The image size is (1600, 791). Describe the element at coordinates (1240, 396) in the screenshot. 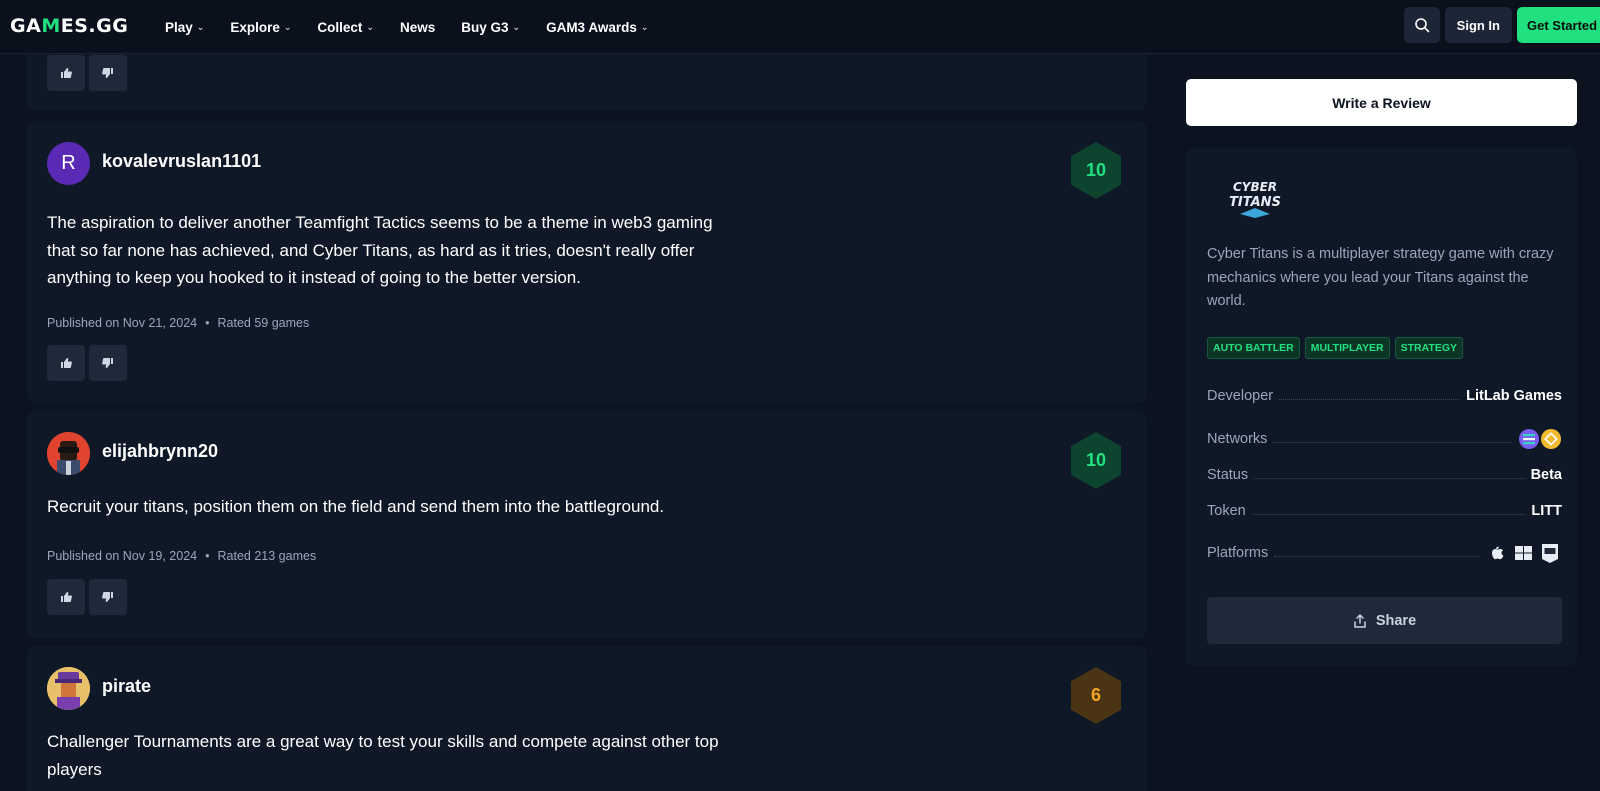

I see `developer-label: Developer` at that location.